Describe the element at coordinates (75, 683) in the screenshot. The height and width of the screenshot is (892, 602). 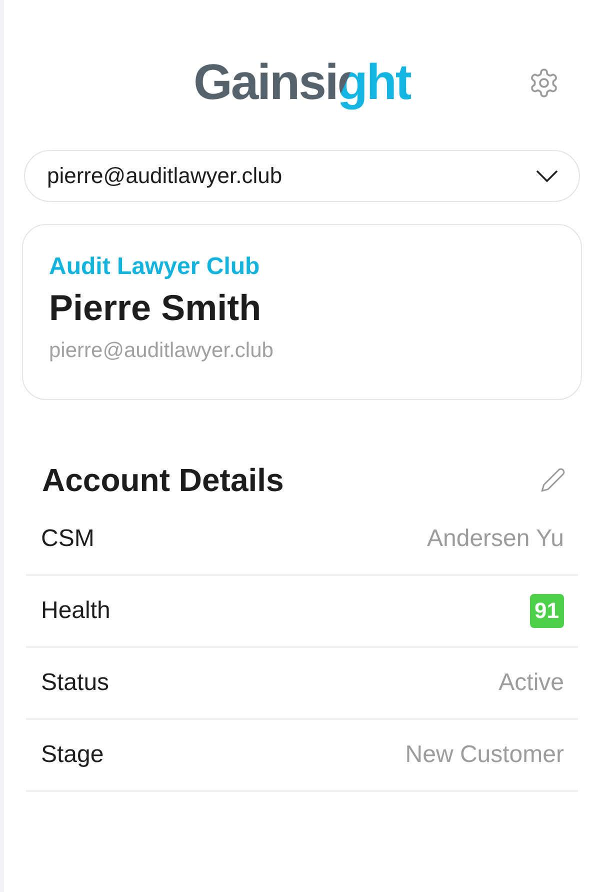
I see `field-label: Status` at that location.